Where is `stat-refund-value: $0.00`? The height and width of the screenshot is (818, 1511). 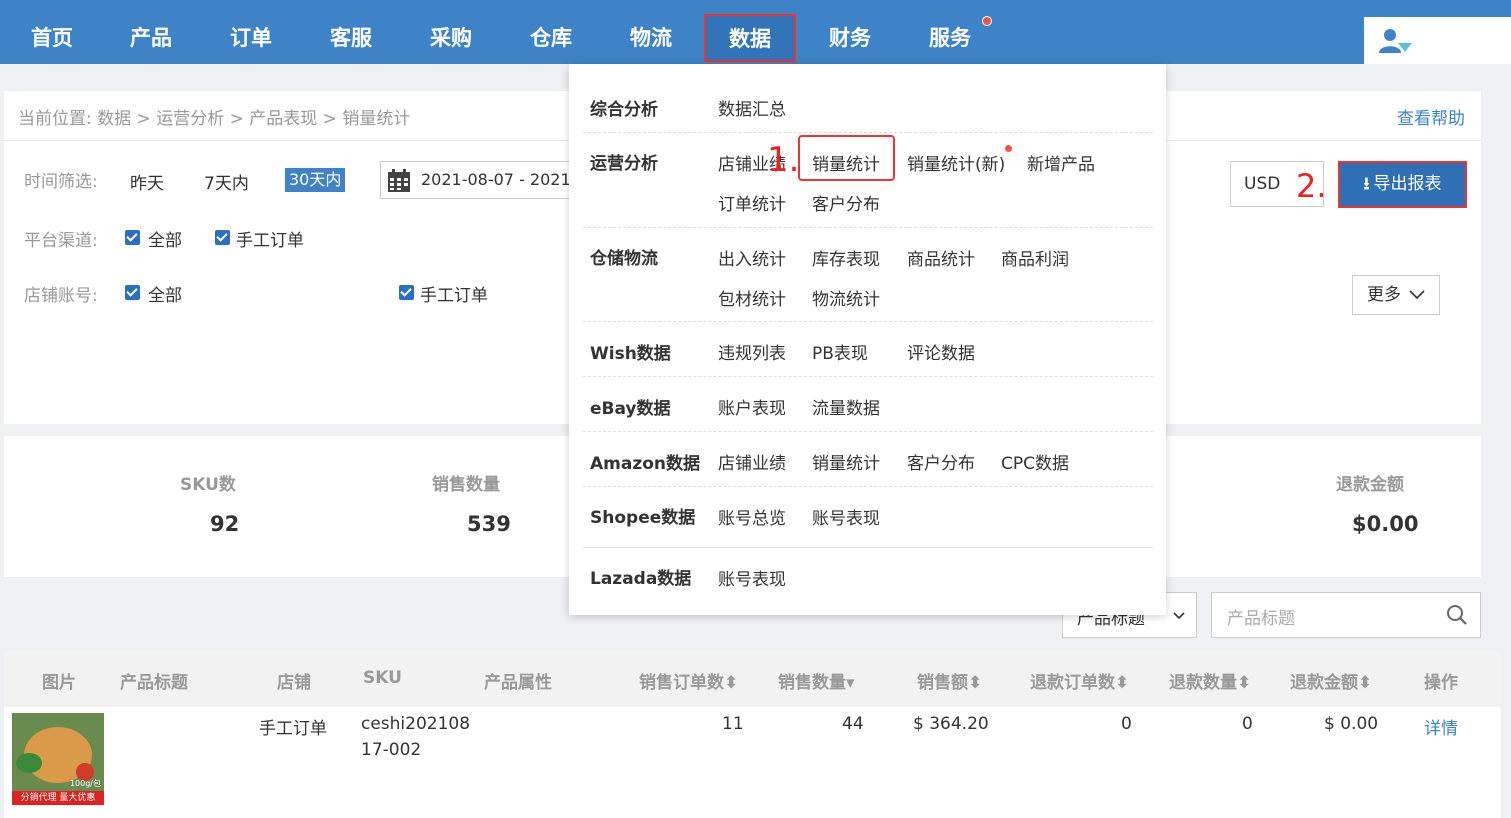
stat-refund-value: $0.00 is located at coordinates (1385, 524).